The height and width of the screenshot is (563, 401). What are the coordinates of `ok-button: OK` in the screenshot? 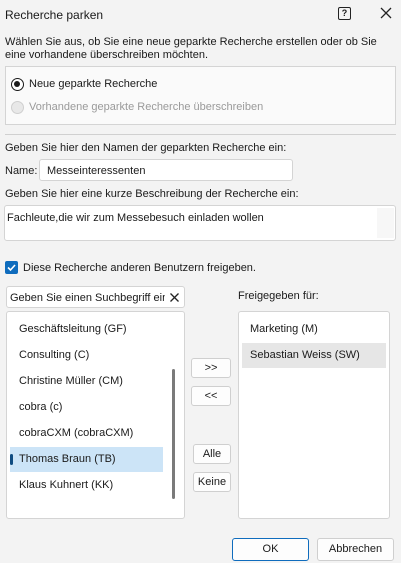 It's located at (270, 549).